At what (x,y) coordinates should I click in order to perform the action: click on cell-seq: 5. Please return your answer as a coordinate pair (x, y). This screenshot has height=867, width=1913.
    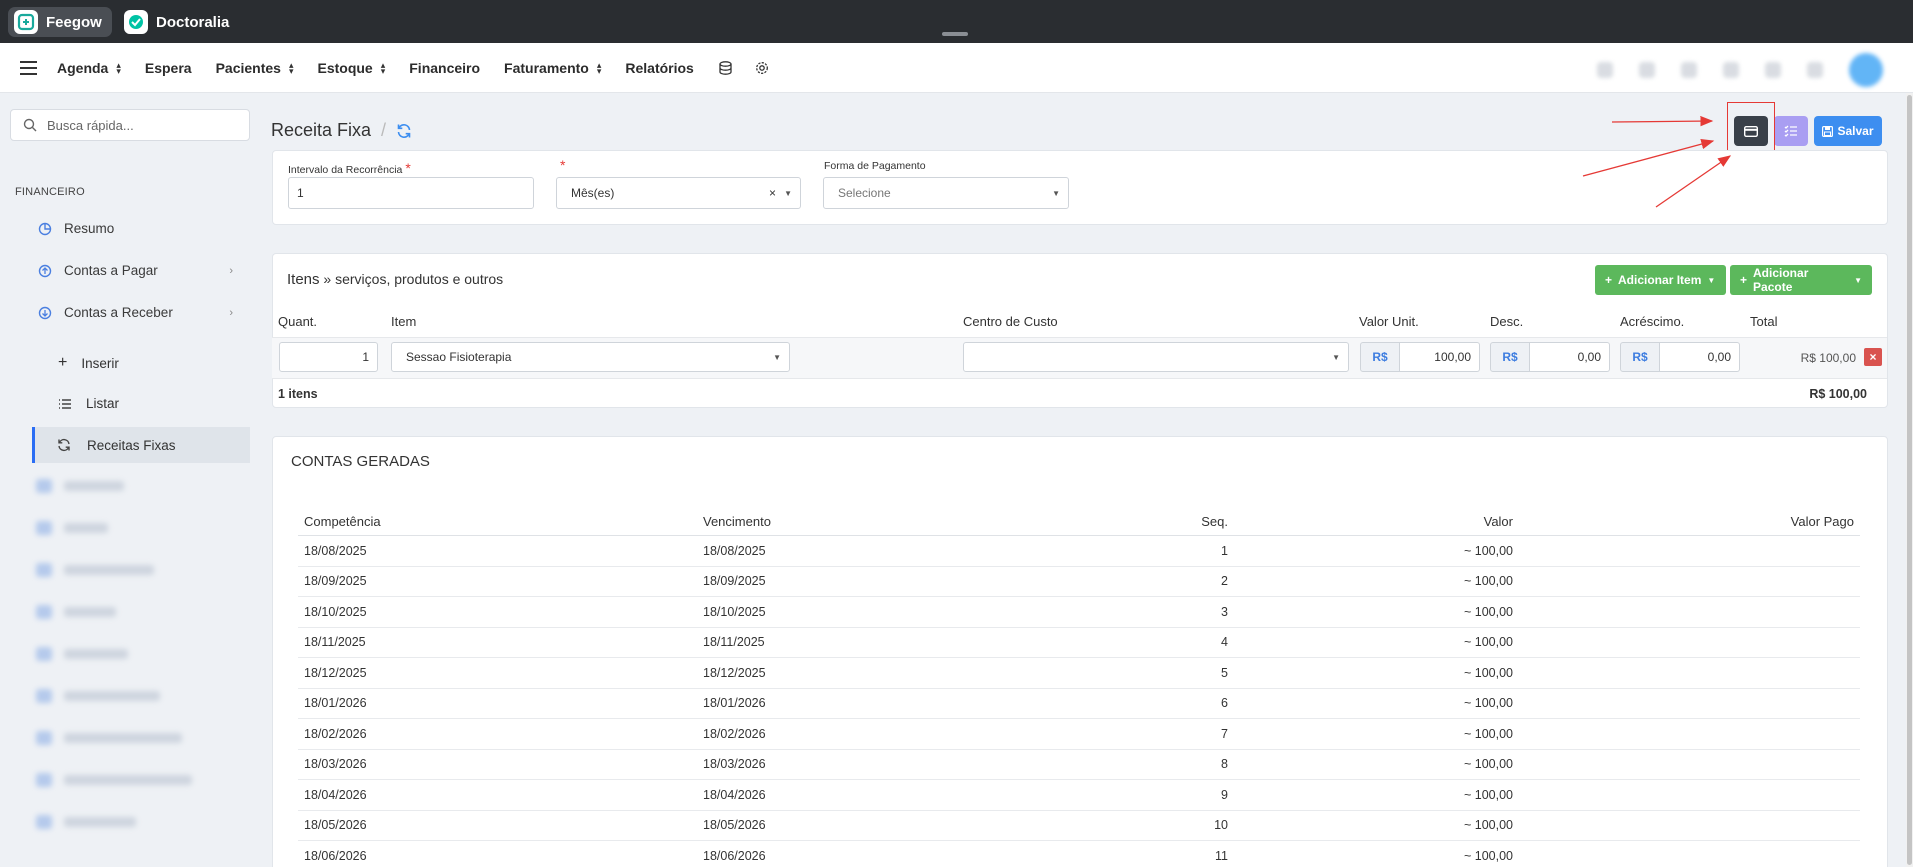
    Looking at the image, I should click on (1224, 672).